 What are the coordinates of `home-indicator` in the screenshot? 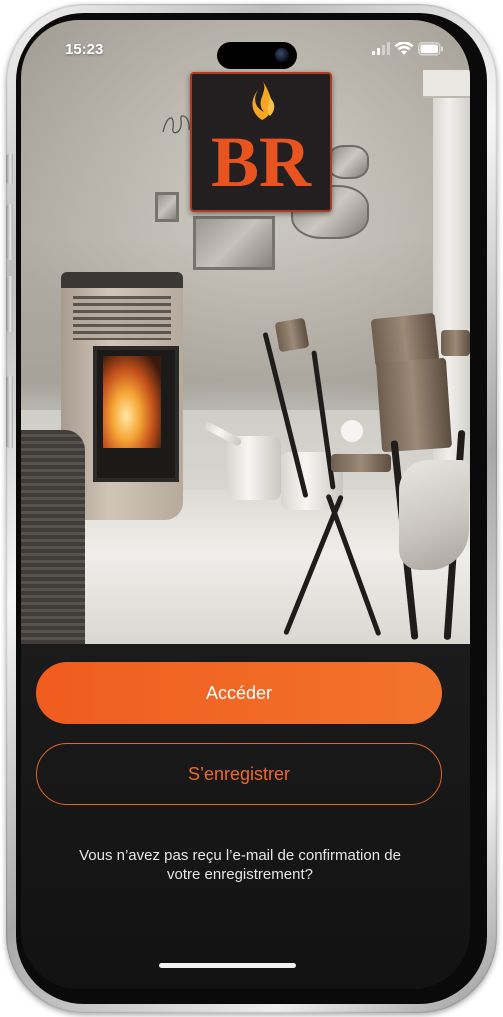 It's located at (227, 965).